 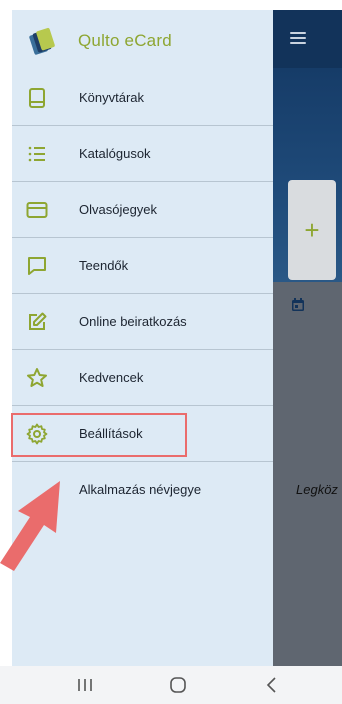 I want to click on drawer-header: Qulto eCard, so click(x=142, y=40).